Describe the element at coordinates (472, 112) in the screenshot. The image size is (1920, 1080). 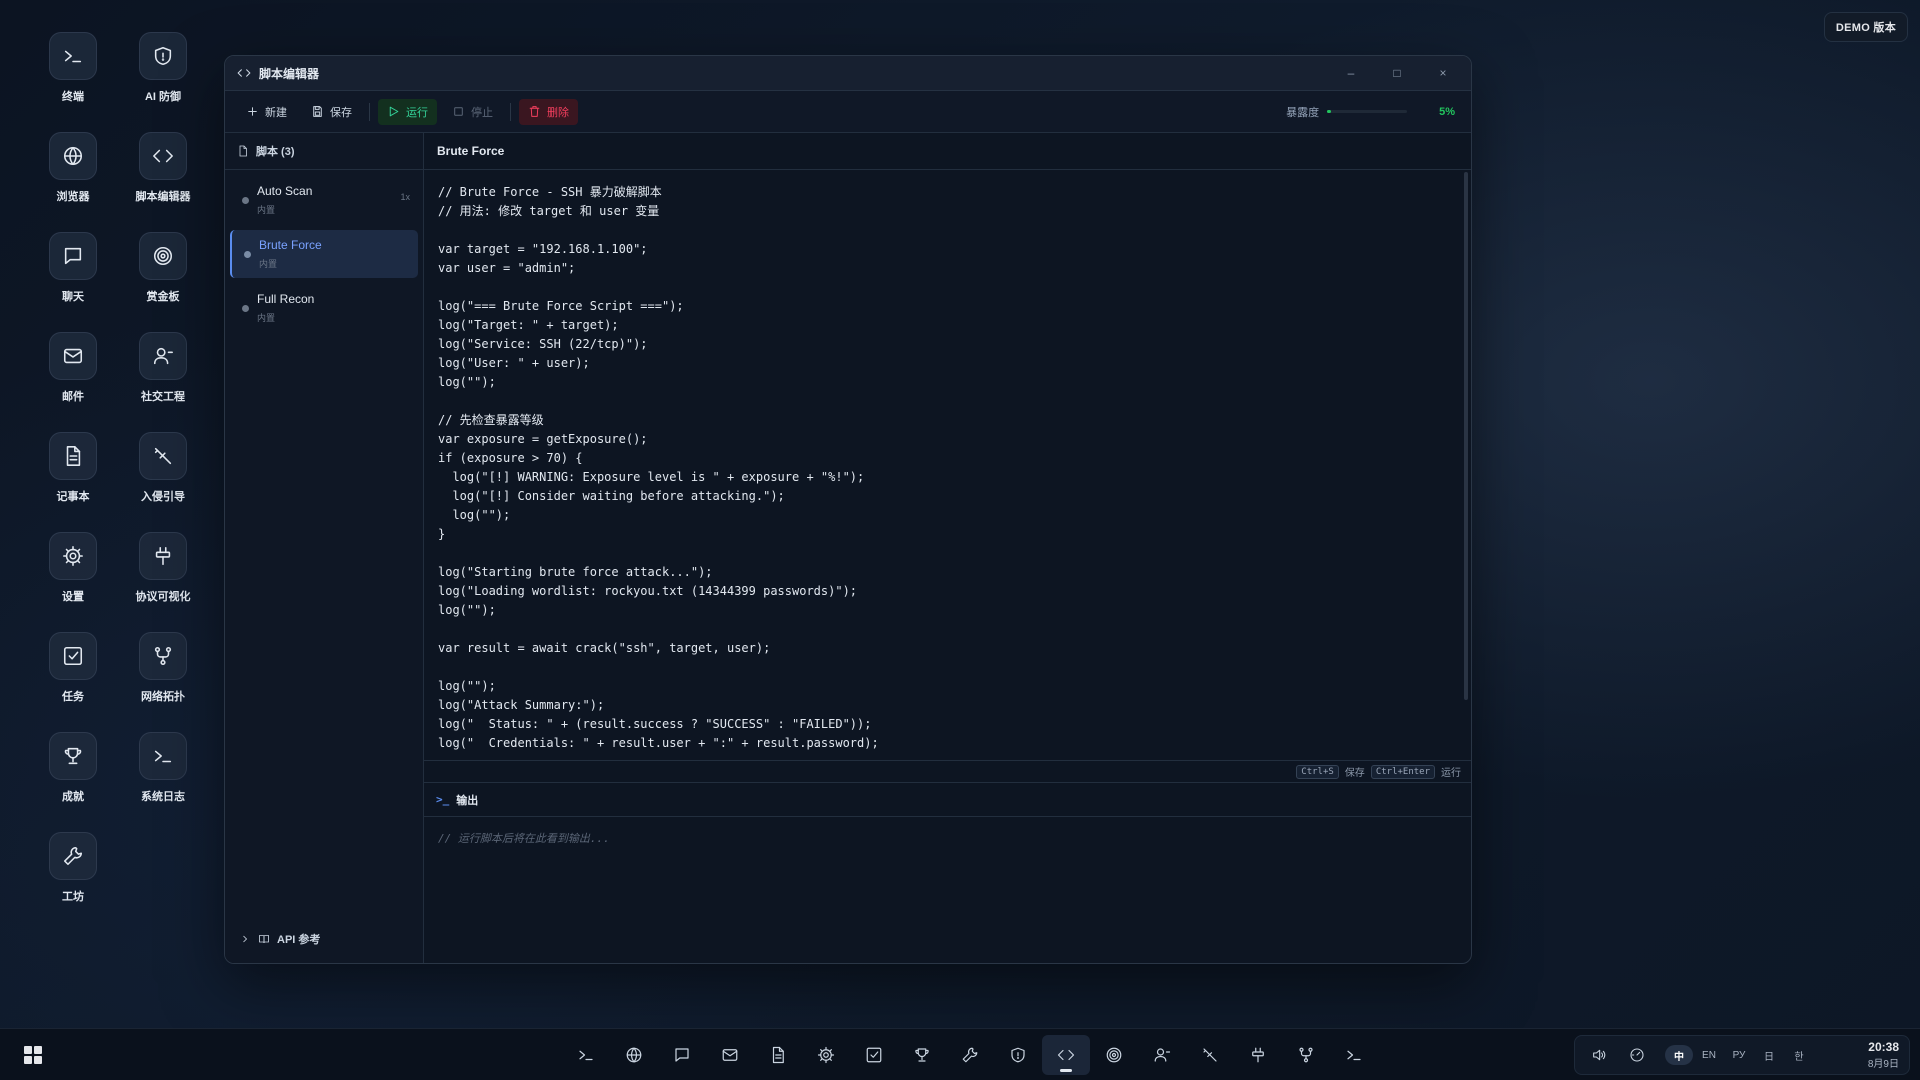
I see `stop-button: 停止` at that location.